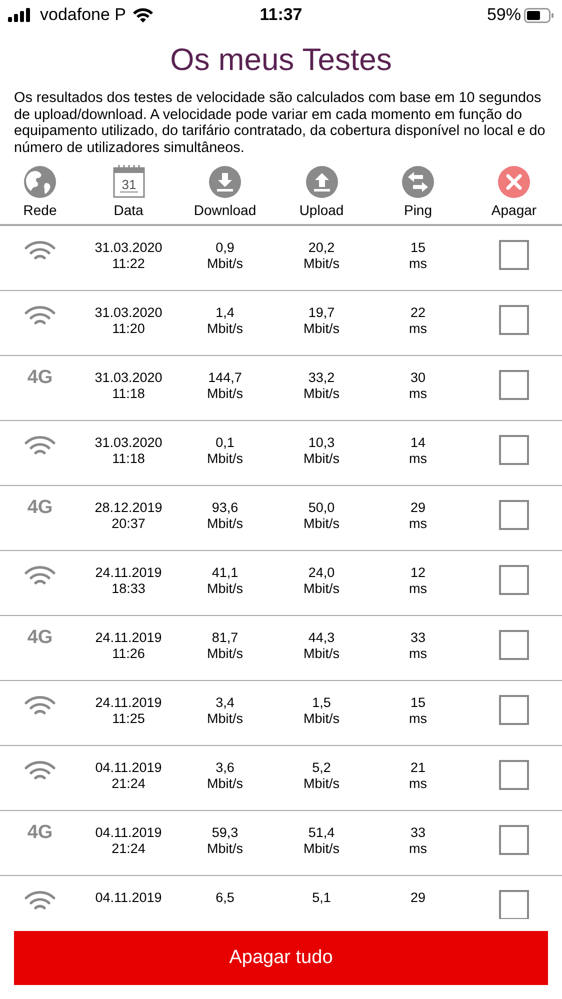 The image size is (562, 999). What do you see at coordinates (225, 443) in the screenshot?
I see `download-value: 0,1` at bounding box center [225, 443].